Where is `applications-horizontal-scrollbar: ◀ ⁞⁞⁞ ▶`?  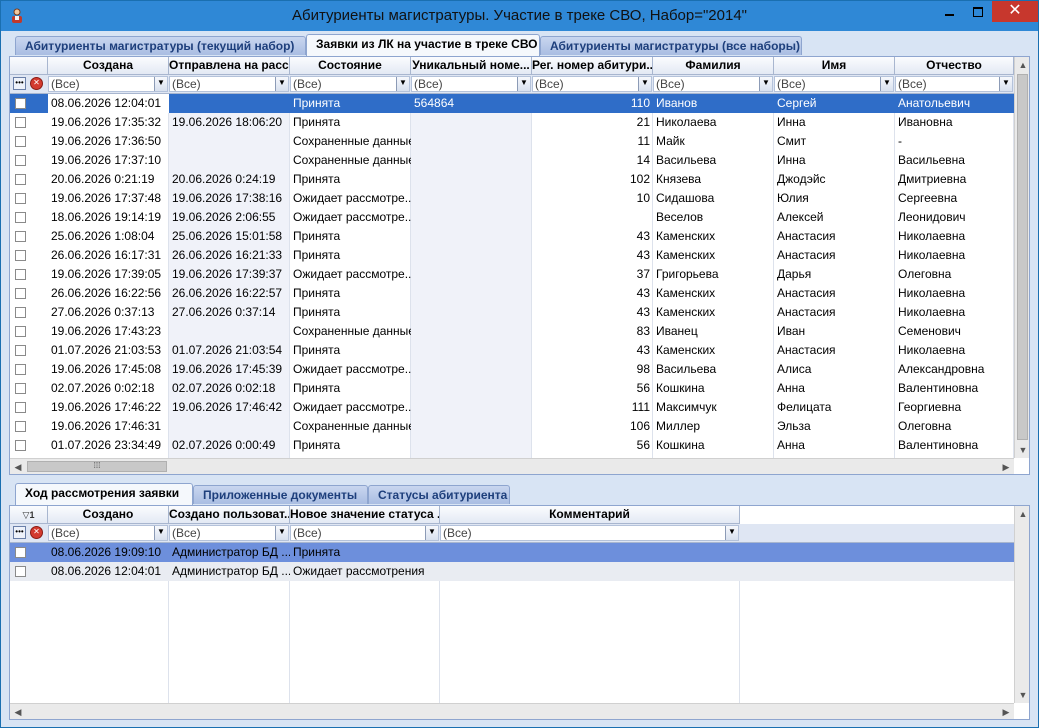
applications-horizontal-scrollbar: ◀ ⁞⁞⁞ ▶ is located at coordinates (512, 466).